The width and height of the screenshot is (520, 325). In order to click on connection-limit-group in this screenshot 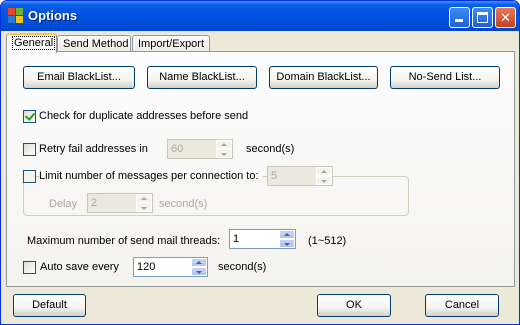, I will do `click(216, 196)`.